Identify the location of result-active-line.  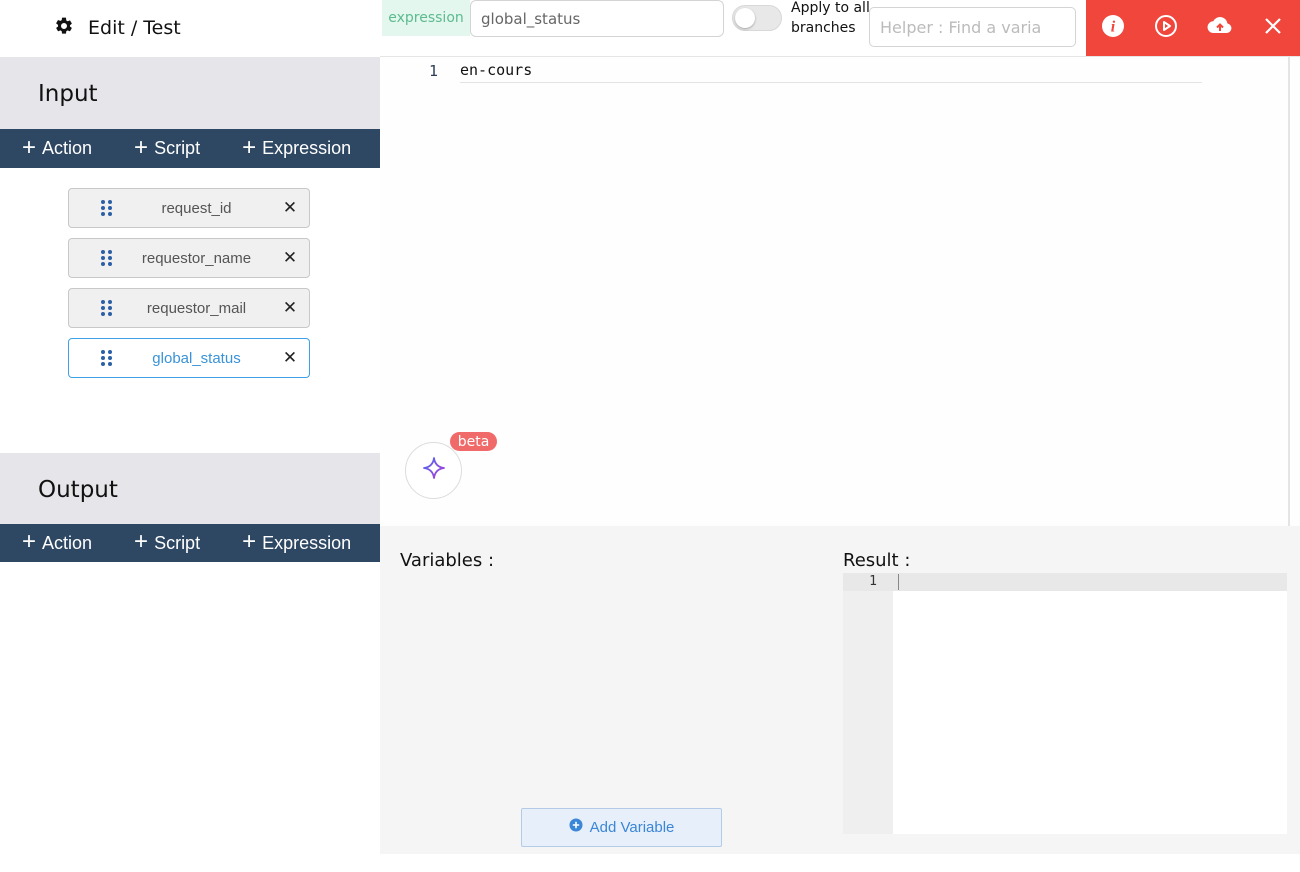
(1065, 582).